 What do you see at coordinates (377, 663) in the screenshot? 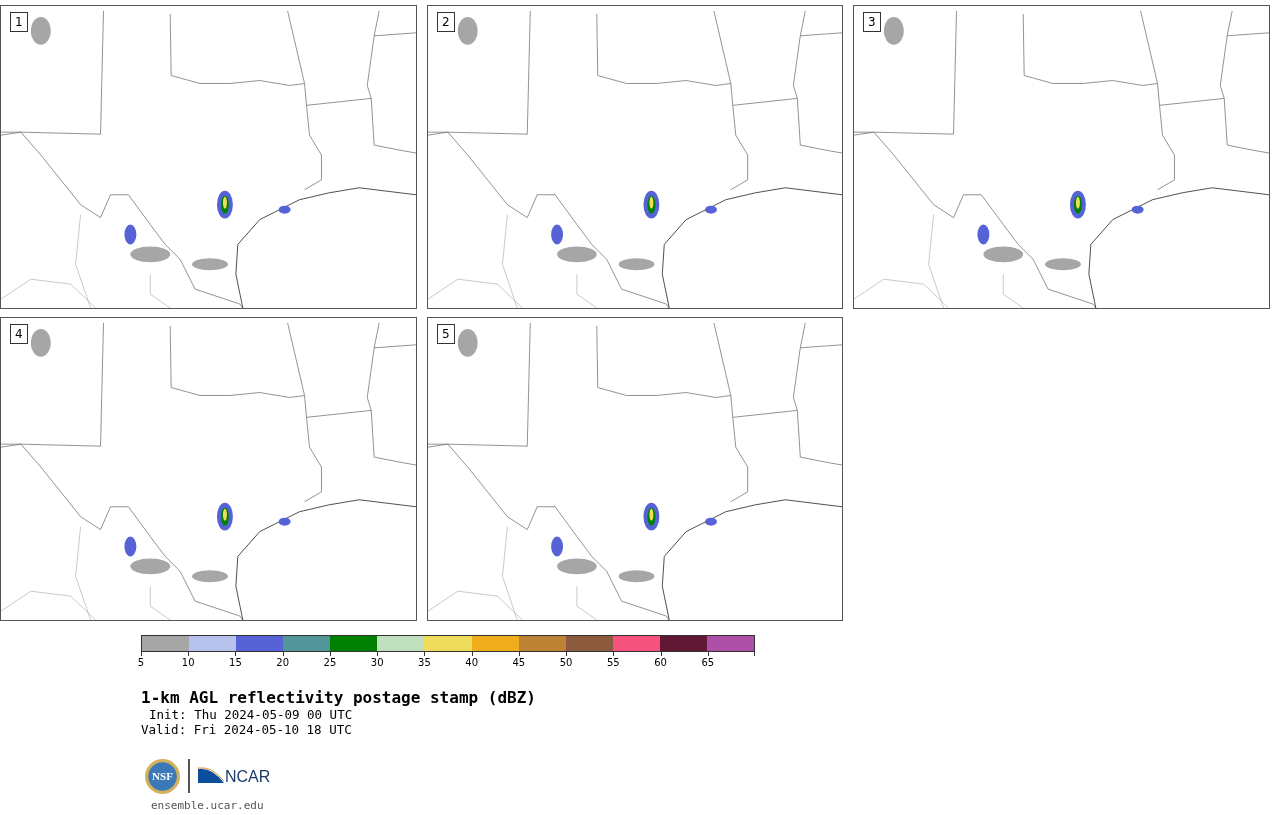
I see `tick-label: 30` at bounding box center [377, 663].